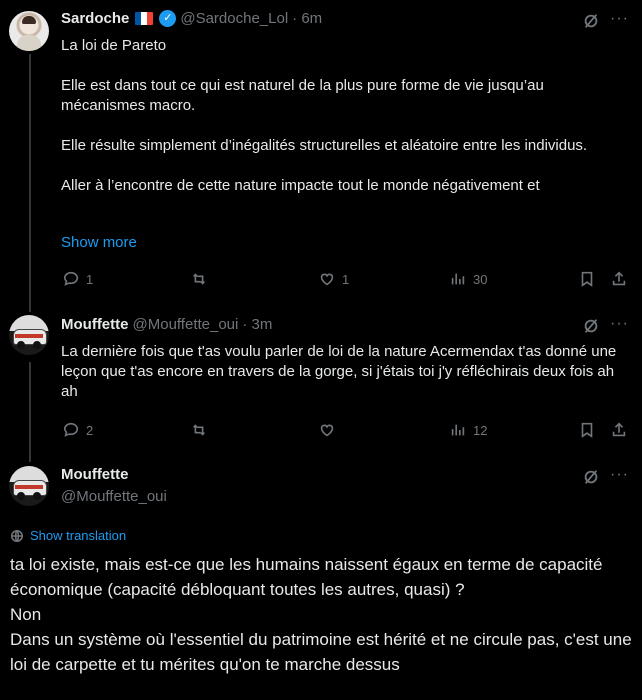 The width and height of the screenshot is (642, 700). I want to click on reply-button: 1, so click(77, 279).